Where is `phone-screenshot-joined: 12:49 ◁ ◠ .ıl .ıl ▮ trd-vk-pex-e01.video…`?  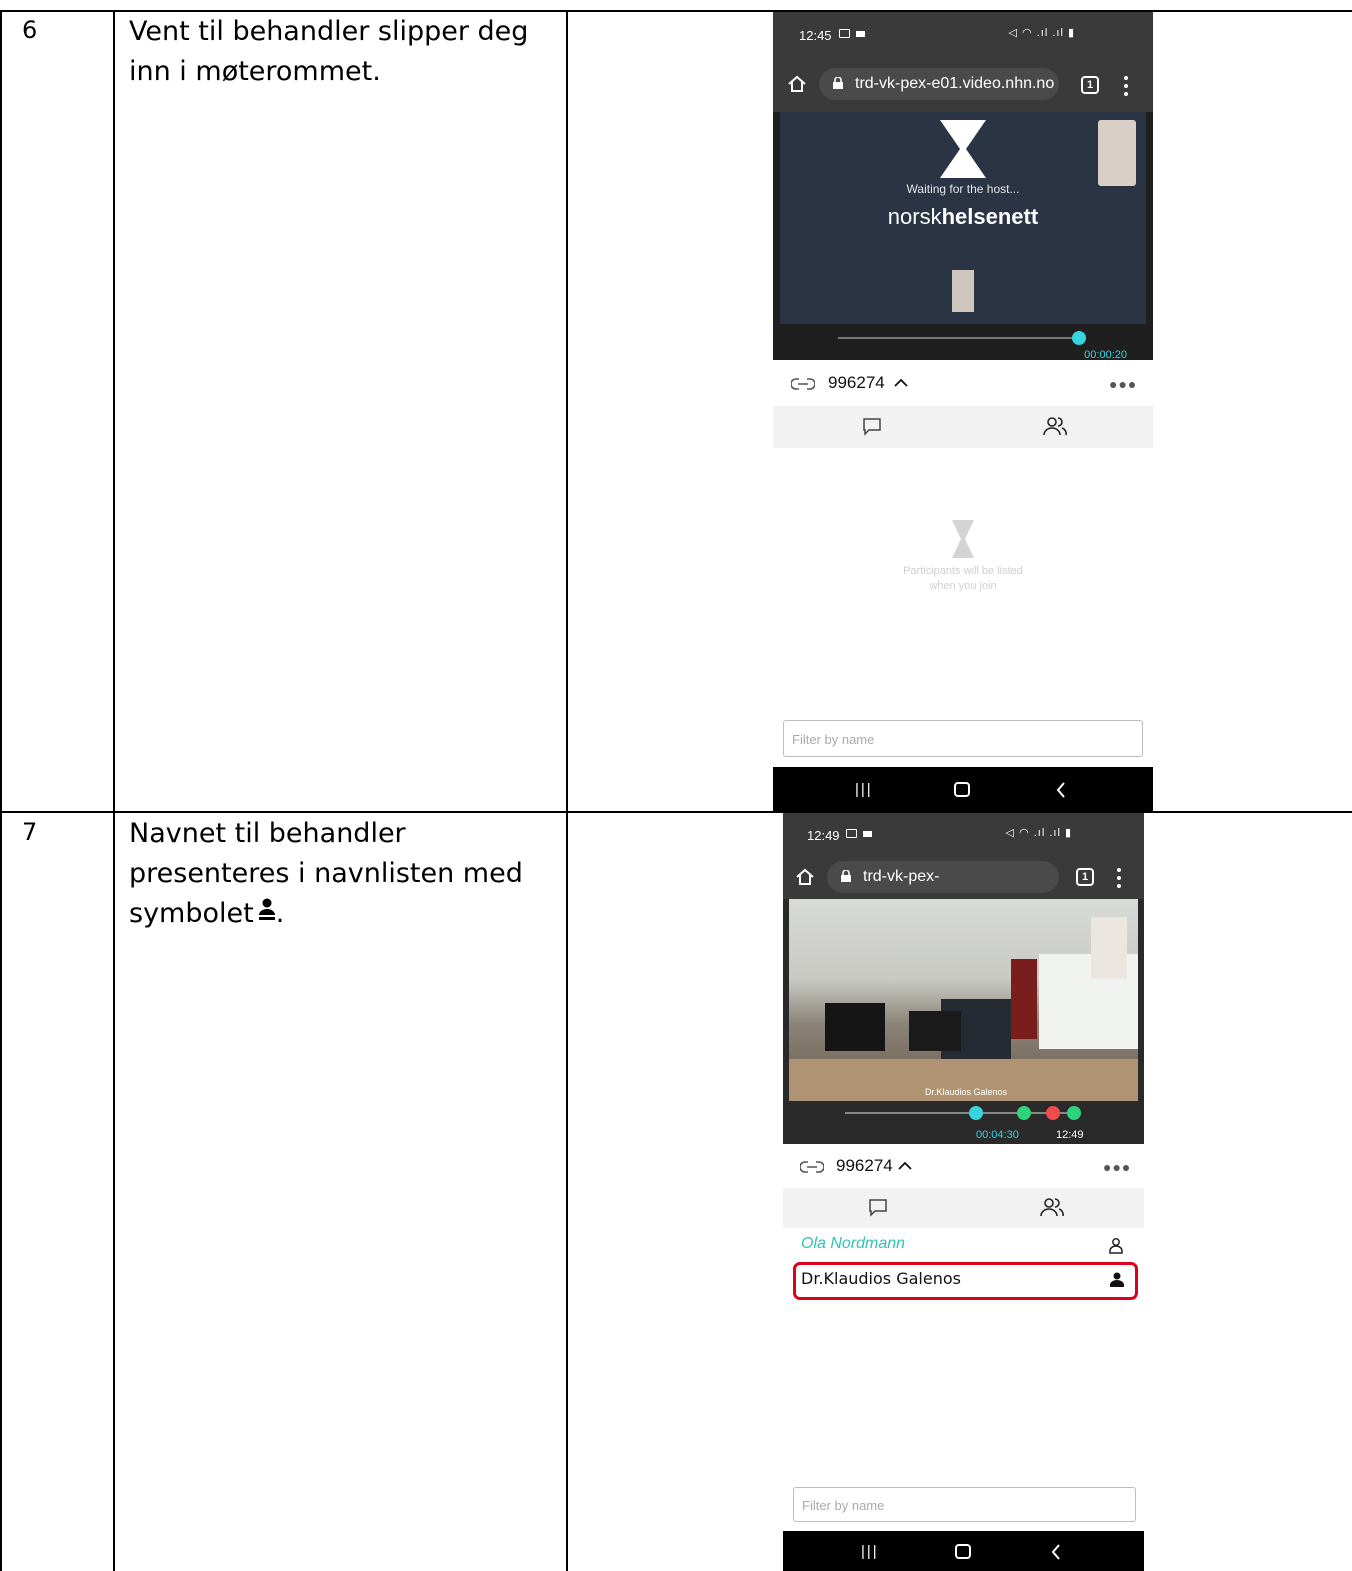 phone-screenshot-joined: 12:49 ◁ ◠ .ıl .ıl ▮ trd-vk-pex-e01.video… is located at coordinates (963, 1192).